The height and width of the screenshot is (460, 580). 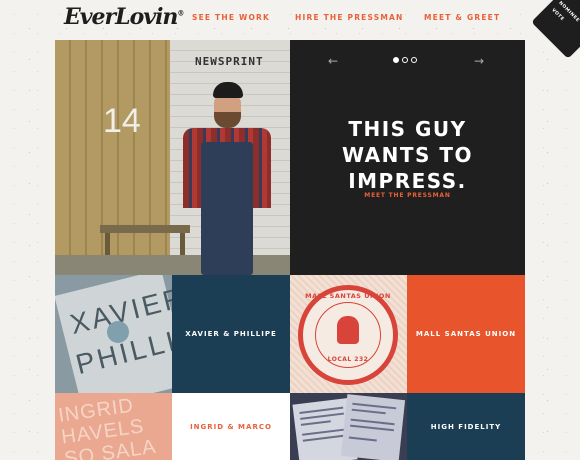 I want to click on ingrid-marco-thumbnail: INGRID HAVELS SO SALA, so click(x=113, y=426).